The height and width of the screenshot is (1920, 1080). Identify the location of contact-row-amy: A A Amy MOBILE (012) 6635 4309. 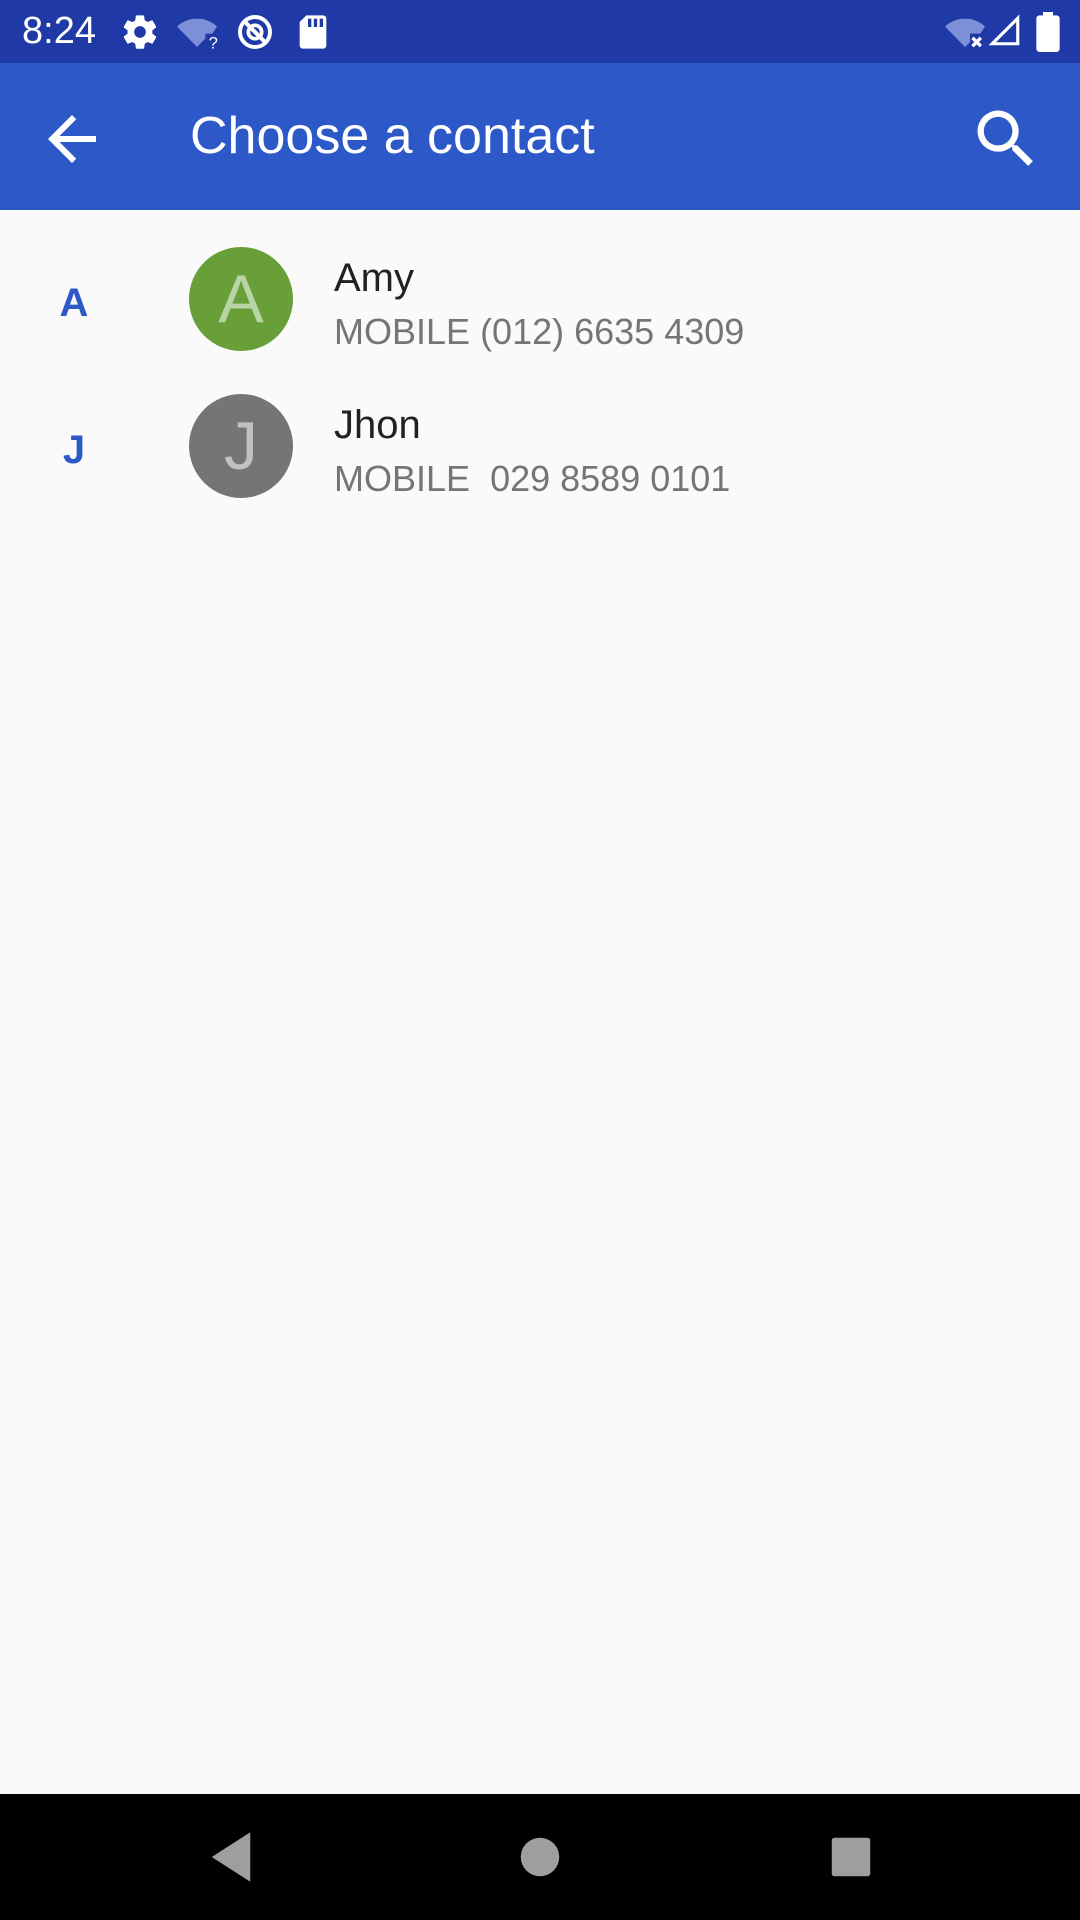
(540, 307).